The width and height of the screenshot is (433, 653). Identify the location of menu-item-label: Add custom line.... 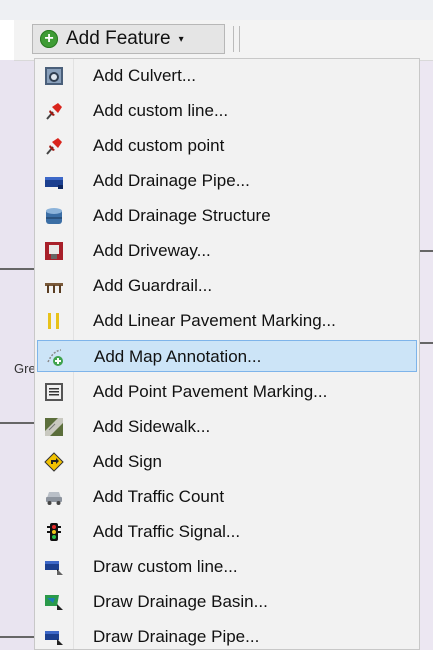
(161, 110).